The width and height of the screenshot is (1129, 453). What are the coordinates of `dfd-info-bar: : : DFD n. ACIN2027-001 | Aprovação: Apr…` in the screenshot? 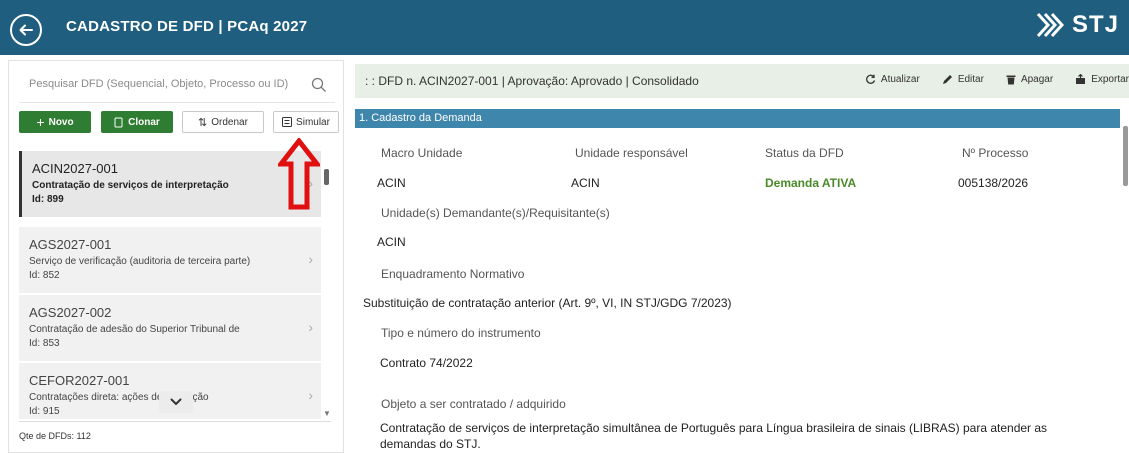 It's located at (742, 81).